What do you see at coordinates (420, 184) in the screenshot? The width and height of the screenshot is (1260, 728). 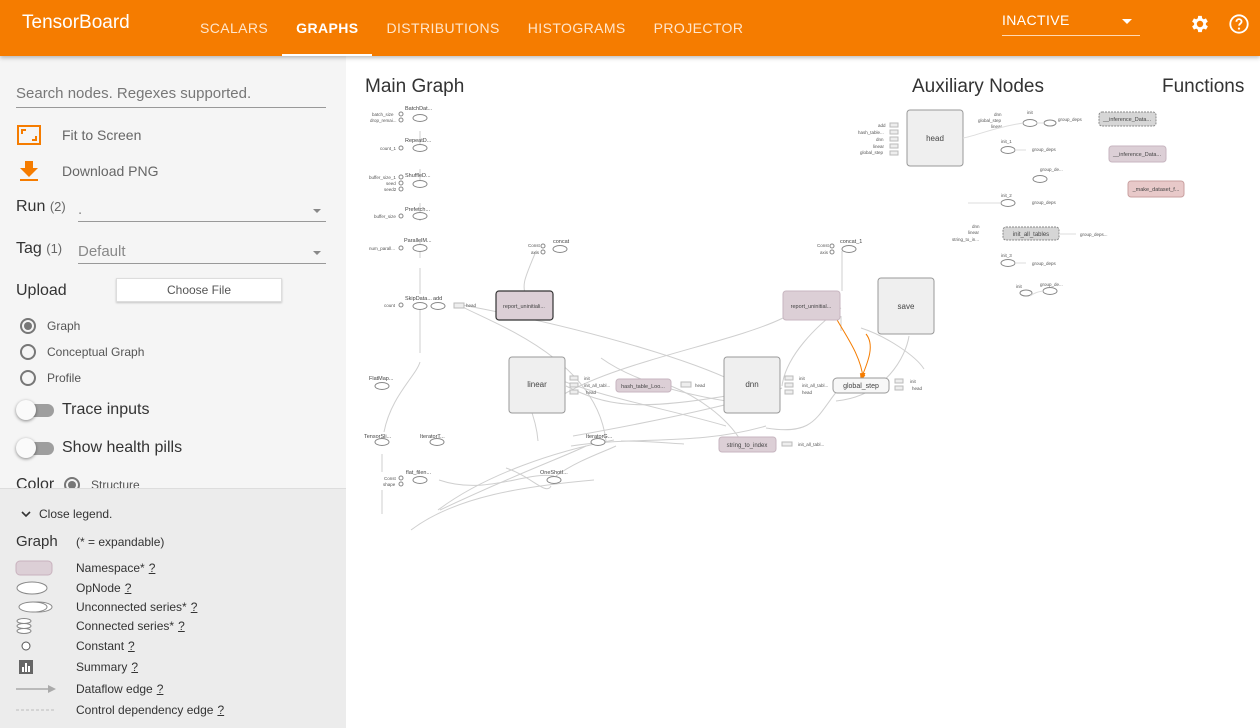 I see `shuffledataset-node` at bounding box center [420, 184].